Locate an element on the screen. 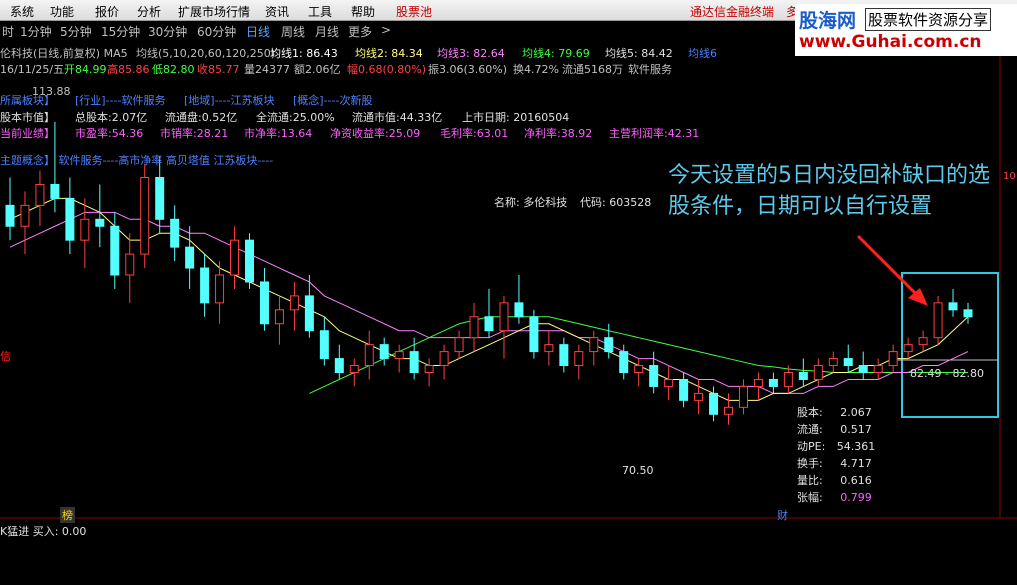 Image resolution: width=1017 pixels, height=585 pixels. info-sector-region: [地域]----江苏板块 is located at coordinates (229, 100).